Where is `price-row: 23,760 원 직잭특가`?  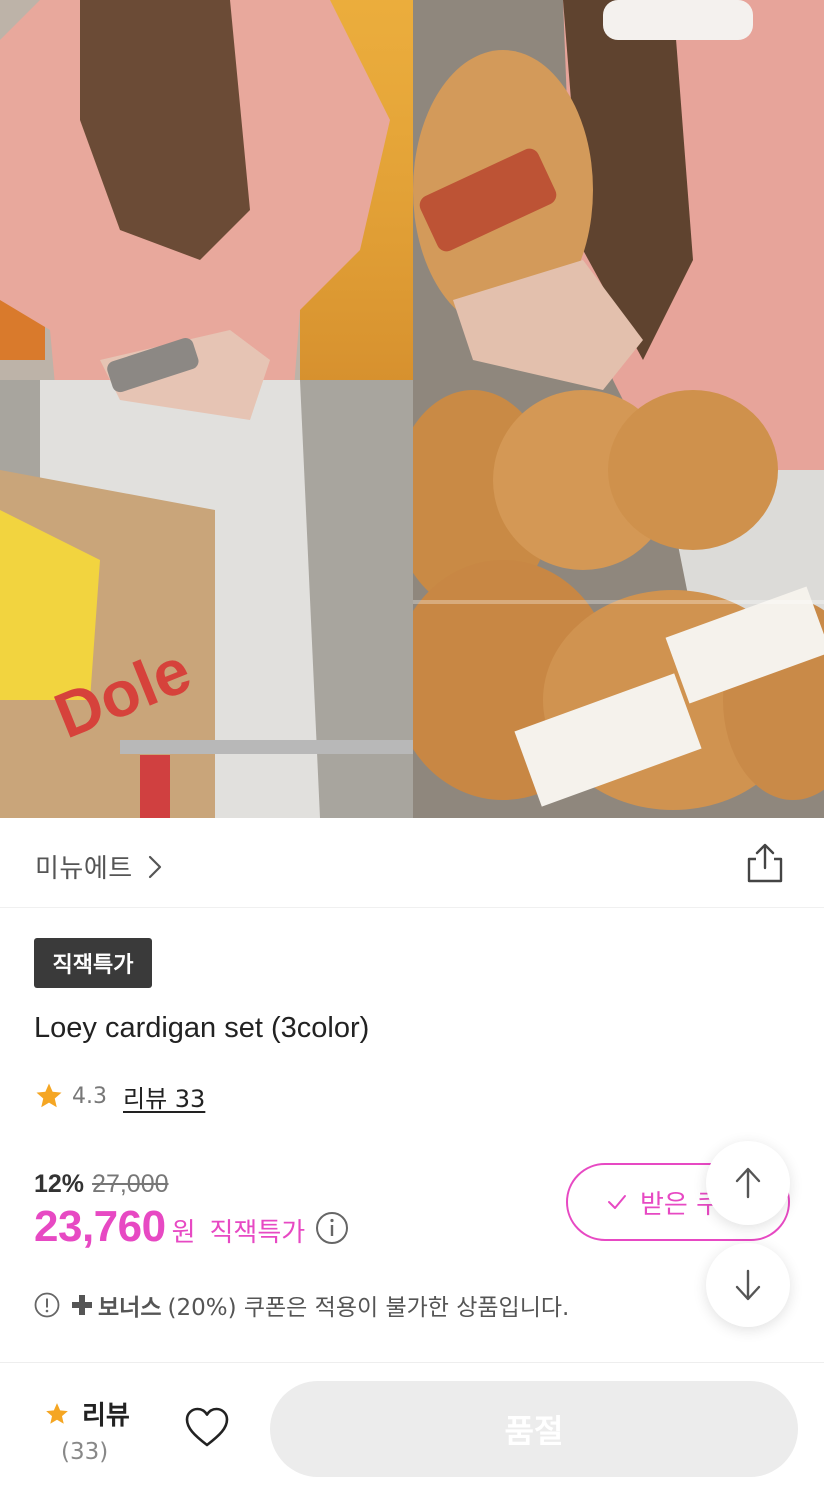 price-row: 23,760 원 직잭특가 is located at coordinates (191, 1228).